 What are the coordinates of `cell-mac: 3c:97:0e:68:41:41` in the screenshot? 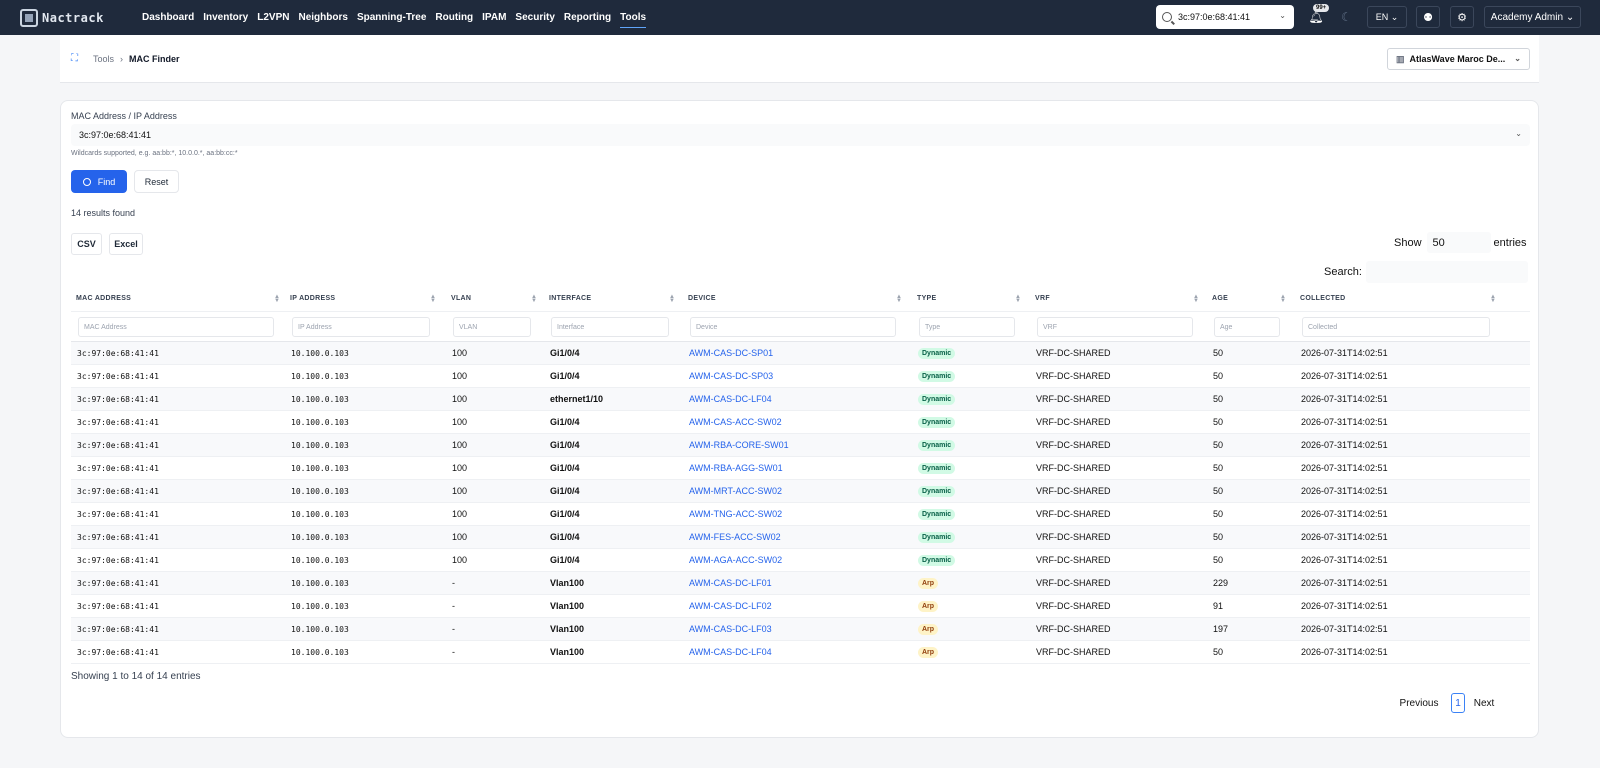 It's located at (118, 353).